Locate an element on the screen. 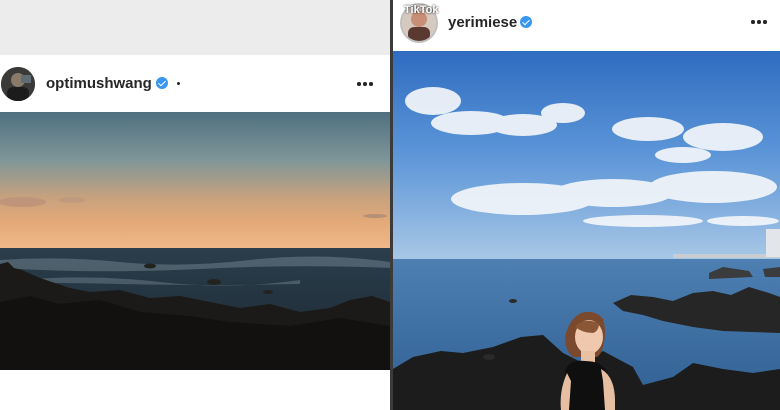  right-verified-icon is located at coordinates (526, 22).